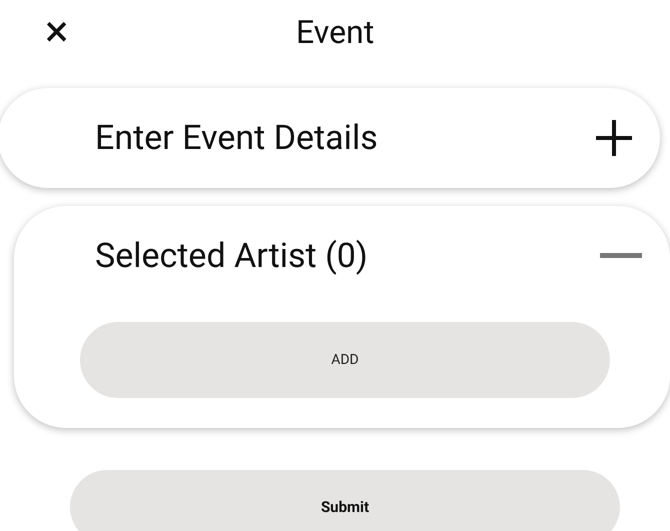 This screenshot has height=531, width=670. What do you see at coordinates (236, 138) in the screenshot?
I see `section-title: Enter Event Details` at bounding box center [236, 138].